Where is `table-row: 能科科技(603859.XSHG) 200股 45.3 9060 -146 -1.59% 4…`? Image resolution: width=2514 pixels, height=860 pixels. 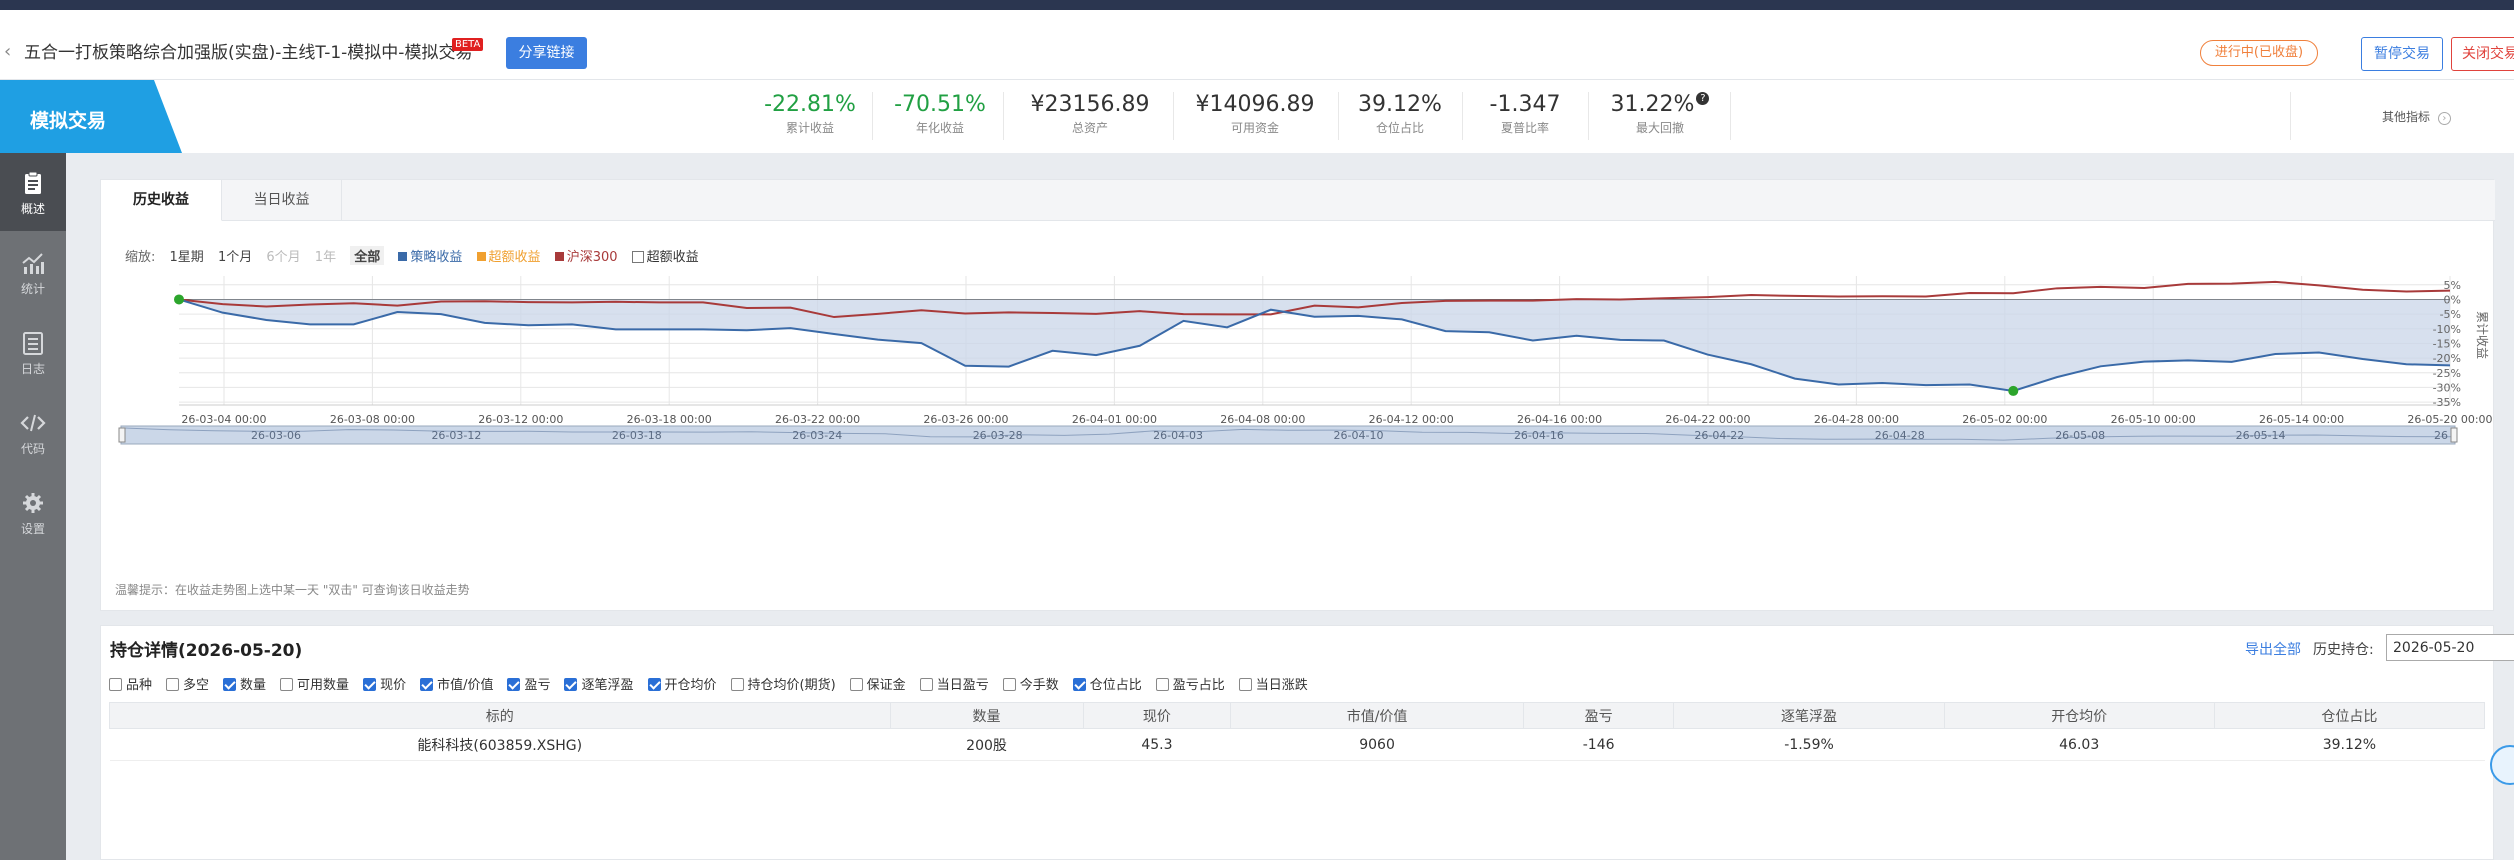
table-row: 能科科技(603859.XSHG) 200股 45.3 9060 -146 -1.59% 4… is located at coordinates (1297, 744).